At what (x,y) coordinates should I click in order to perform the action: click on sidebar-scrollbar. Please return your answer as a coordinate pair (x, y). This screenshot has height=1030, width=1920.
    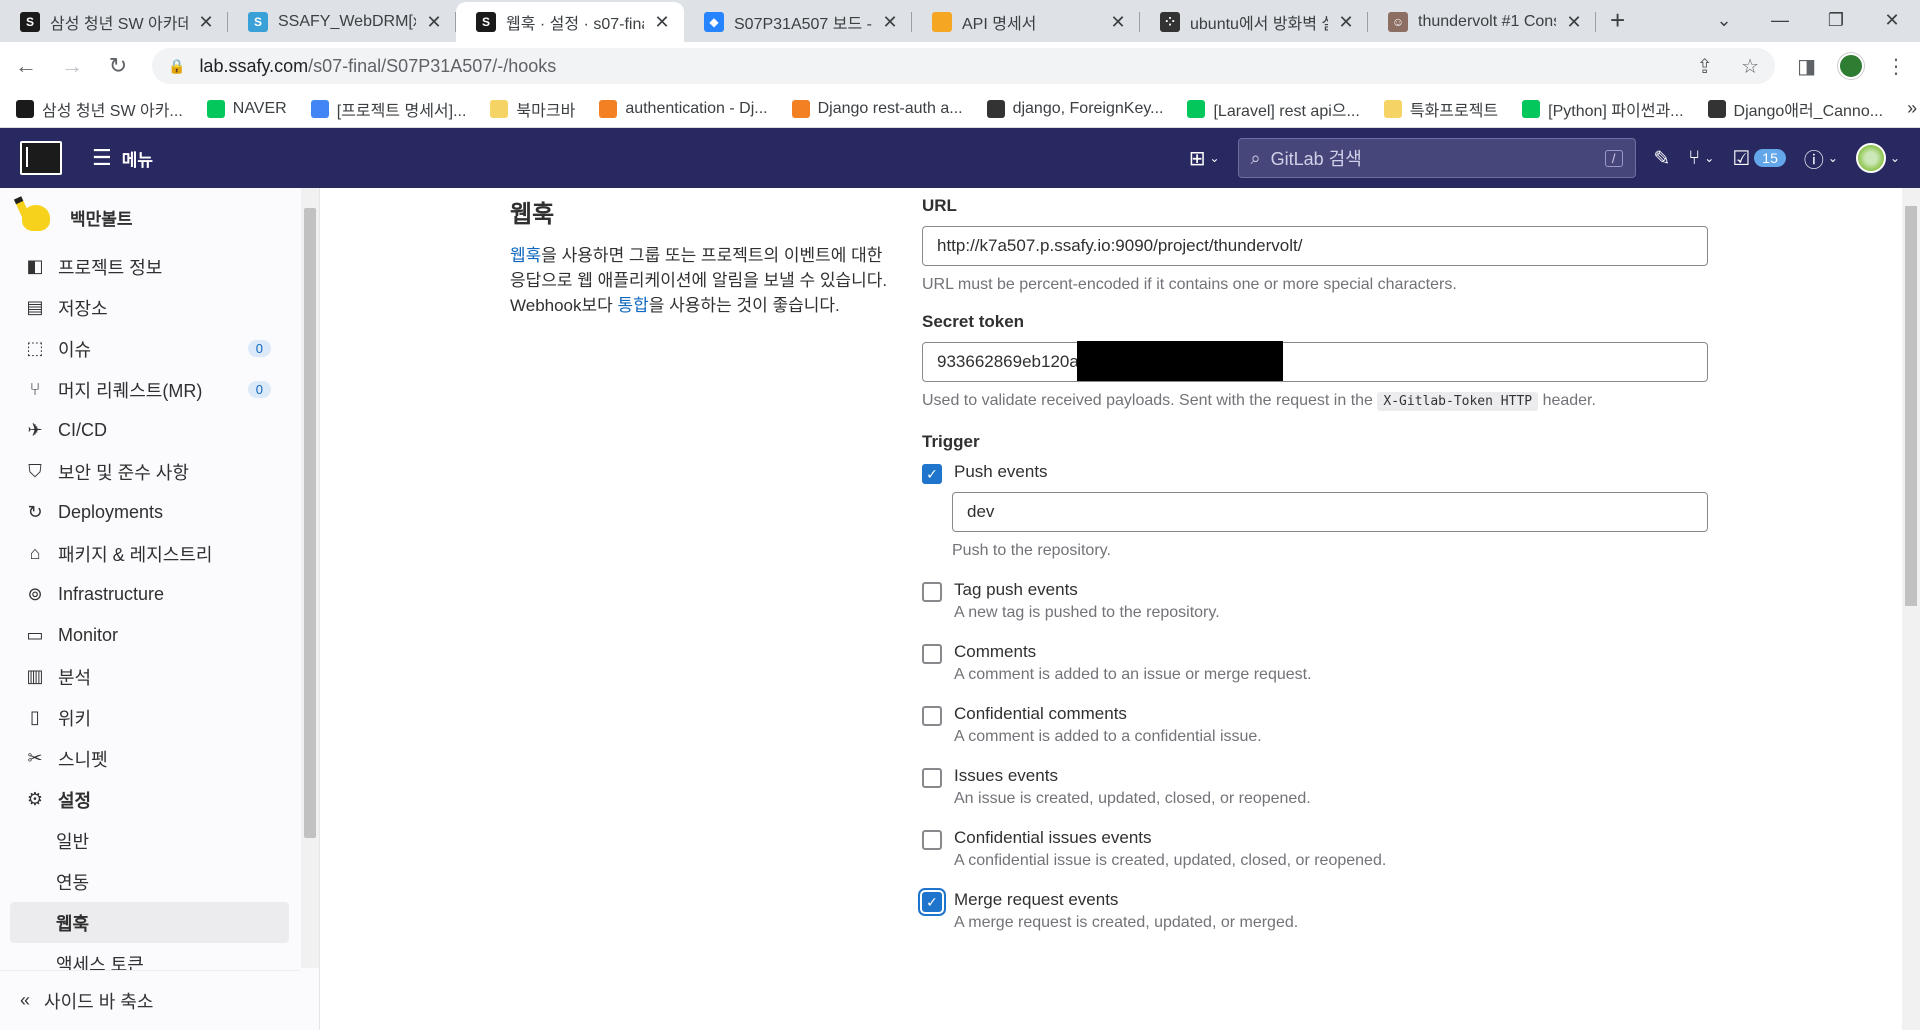
    Looking at the image, I should click on (310, 578).